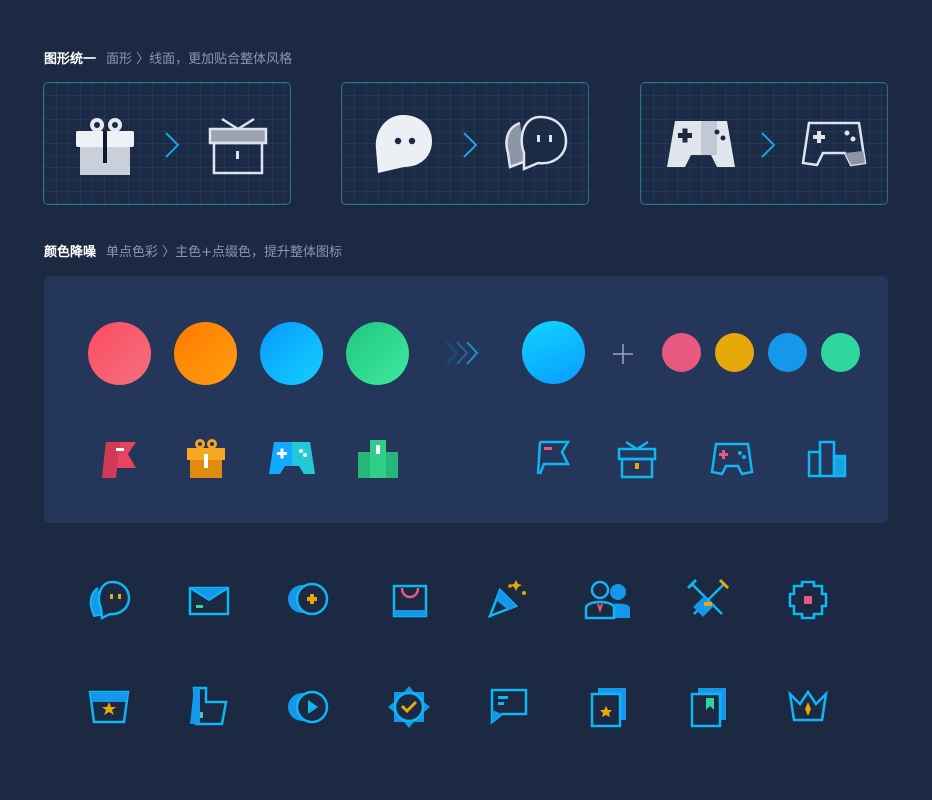 Image resolution: width=932 pixels, height=800 pixels. What do you see at coordinates (205, 353) in the screenshot?
I see `color-swatch-orange` at bounding box center [205, 353].